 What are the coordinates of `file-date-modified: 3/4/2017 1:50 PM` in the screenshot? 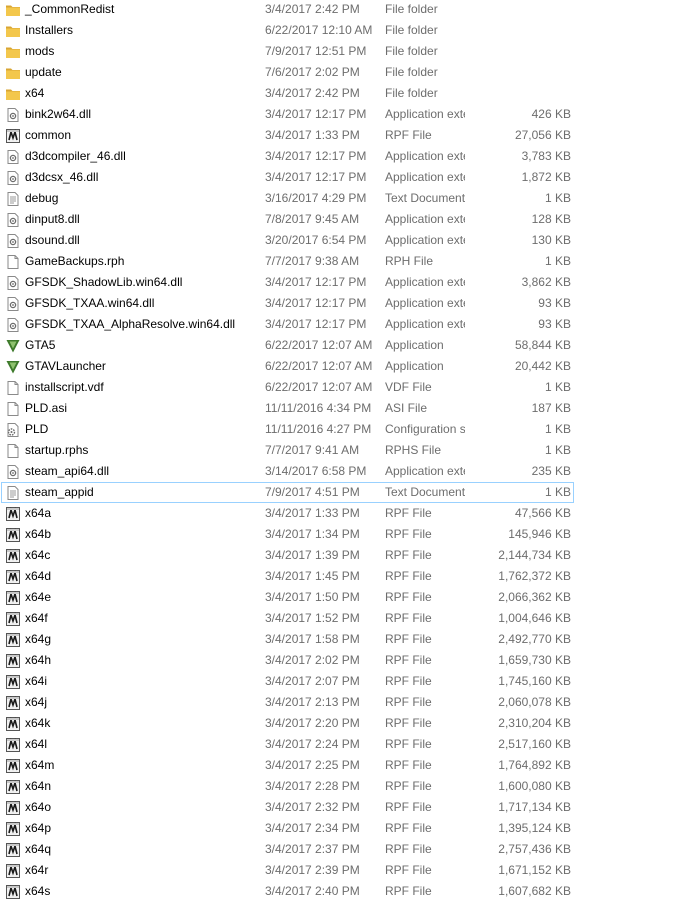 It's located at (312, 597).